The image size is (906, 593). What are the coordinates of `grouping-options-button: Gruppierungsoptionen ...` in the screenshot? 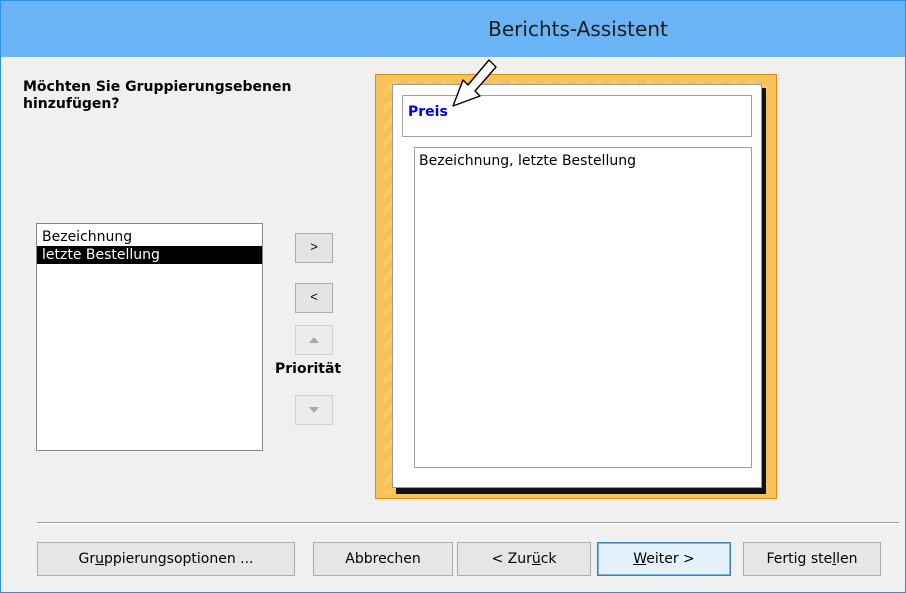 It's located at (166, 559).